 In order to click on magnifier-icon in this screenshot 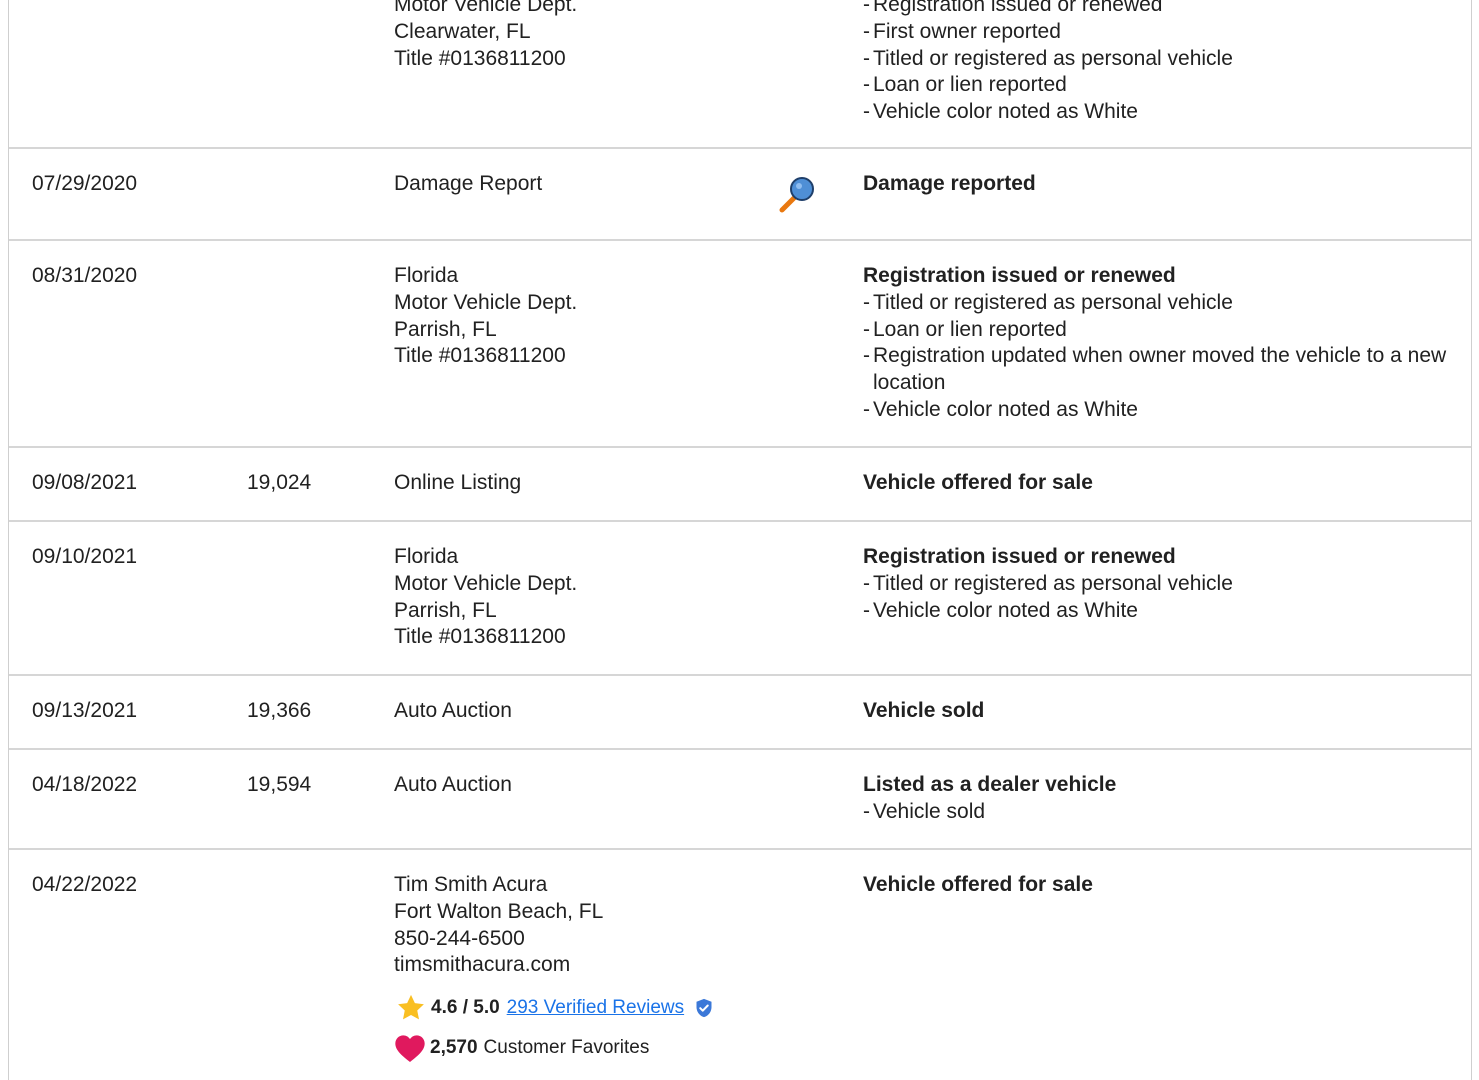, I will do `click(798, 195)`.